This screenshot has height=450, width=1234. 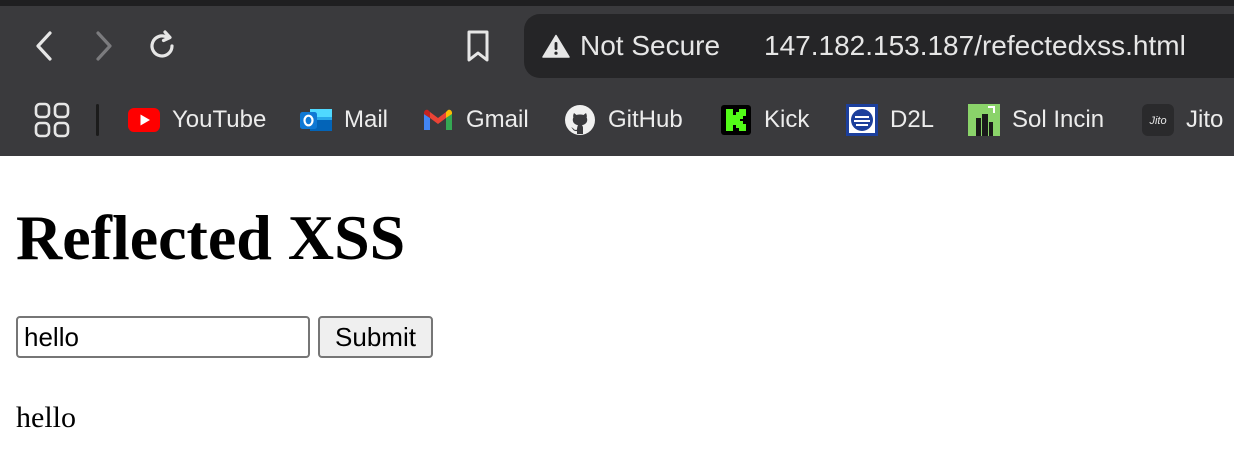 I want to click on bookmark-gmail: Gmail, so click(x=475, y=120).